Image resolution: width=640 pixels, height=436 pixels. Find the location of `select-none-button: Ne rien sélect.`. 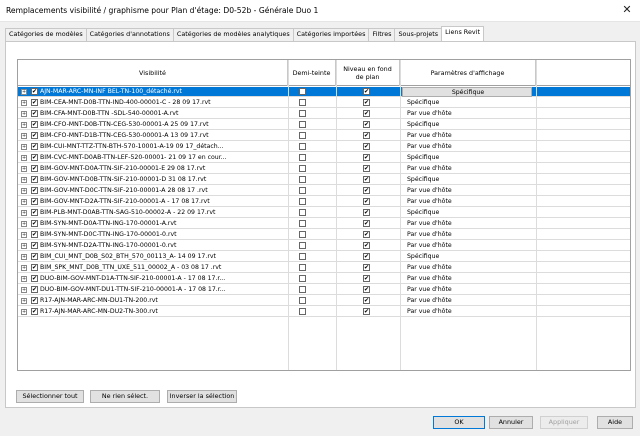

select-none-button: Ne rien sélect. is located at coordinates (125, 396).